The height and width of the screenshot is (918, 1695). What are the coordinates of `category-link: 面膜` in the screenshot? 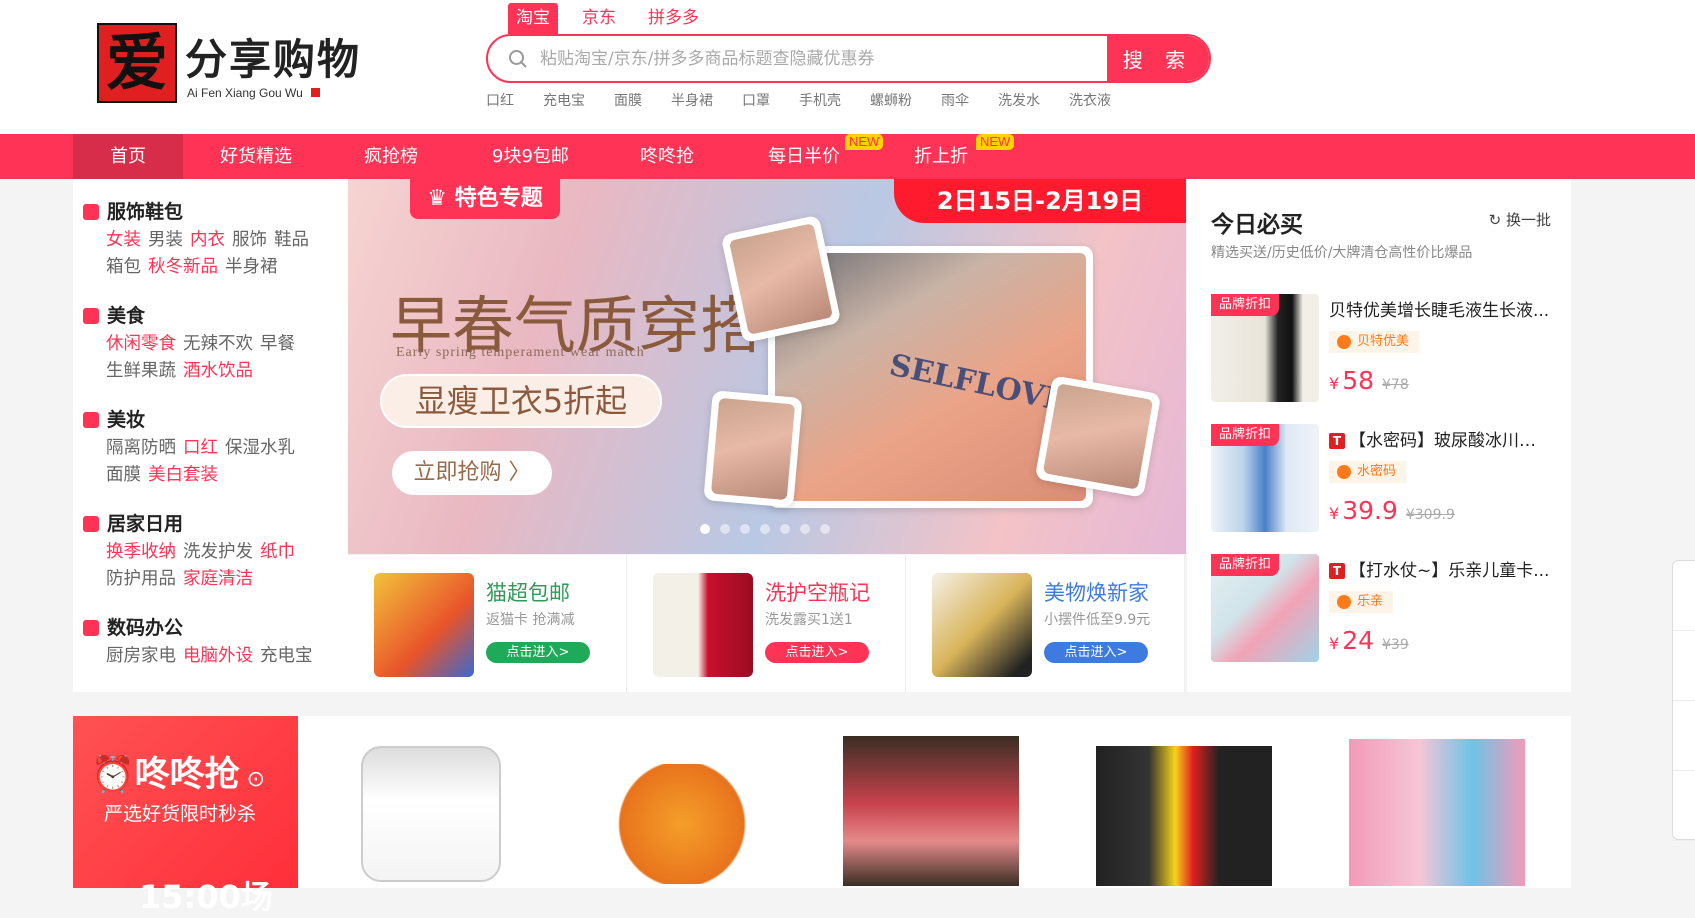 It's located at (123, 475).